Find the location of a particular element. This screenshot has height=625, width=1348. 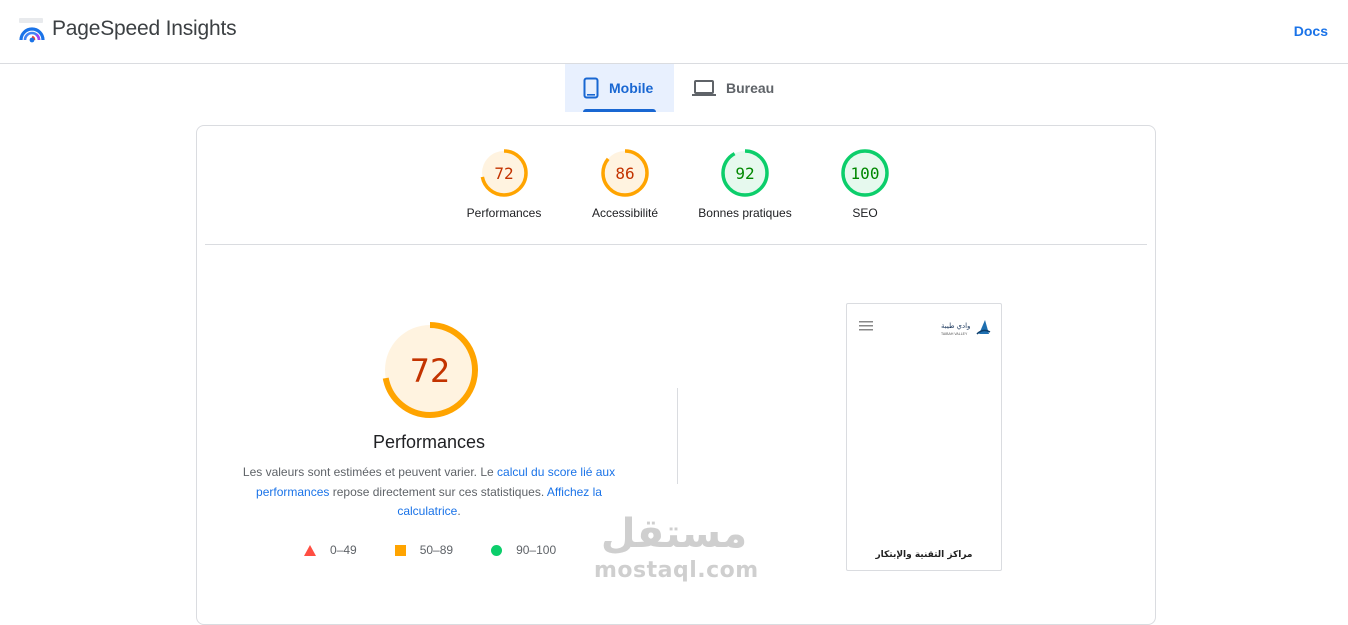

logo-text: وادي طيبة is located at coordinates (955, 326).